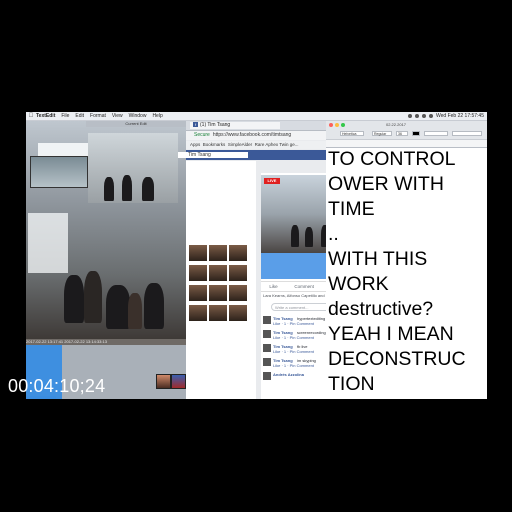 The width and height of the screenshot is (512, 512). What do you see at coordinates (351, 209) in the screenshot?
I see `text-line: TIME` at bounding box center [351, 209].